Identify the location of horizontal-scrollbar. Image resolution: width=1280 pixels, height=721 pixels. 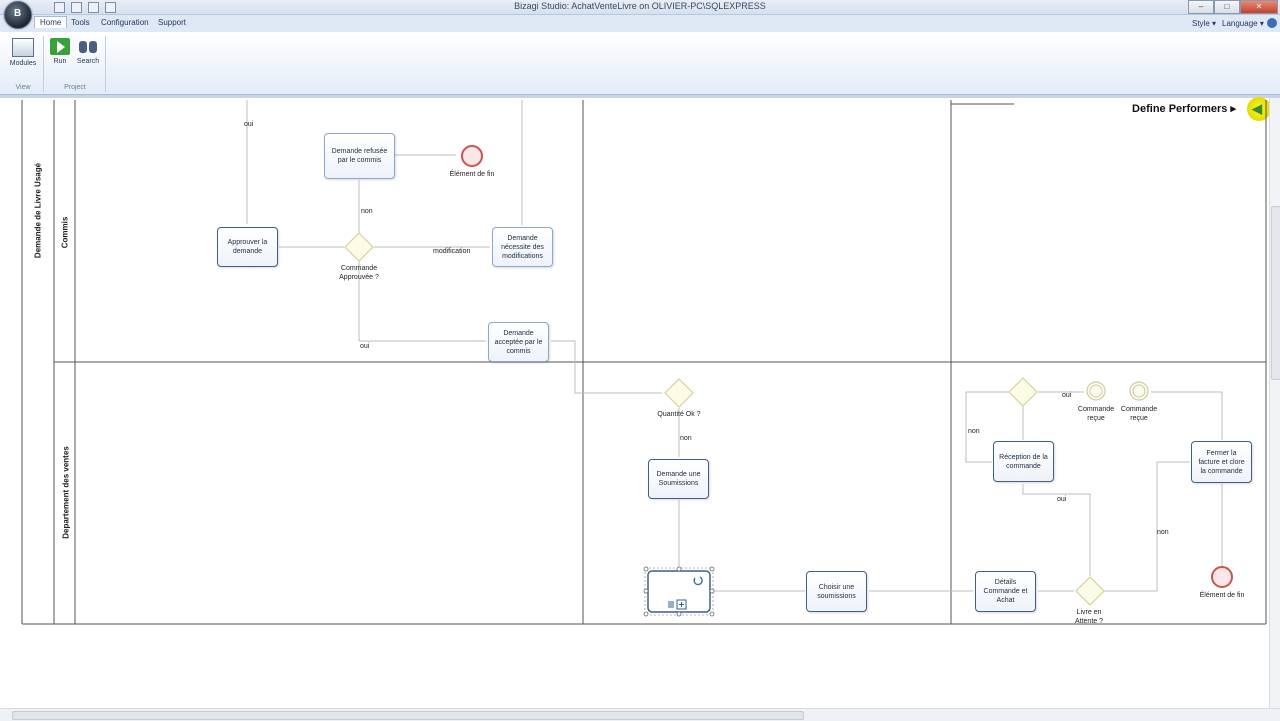
(640, 714).